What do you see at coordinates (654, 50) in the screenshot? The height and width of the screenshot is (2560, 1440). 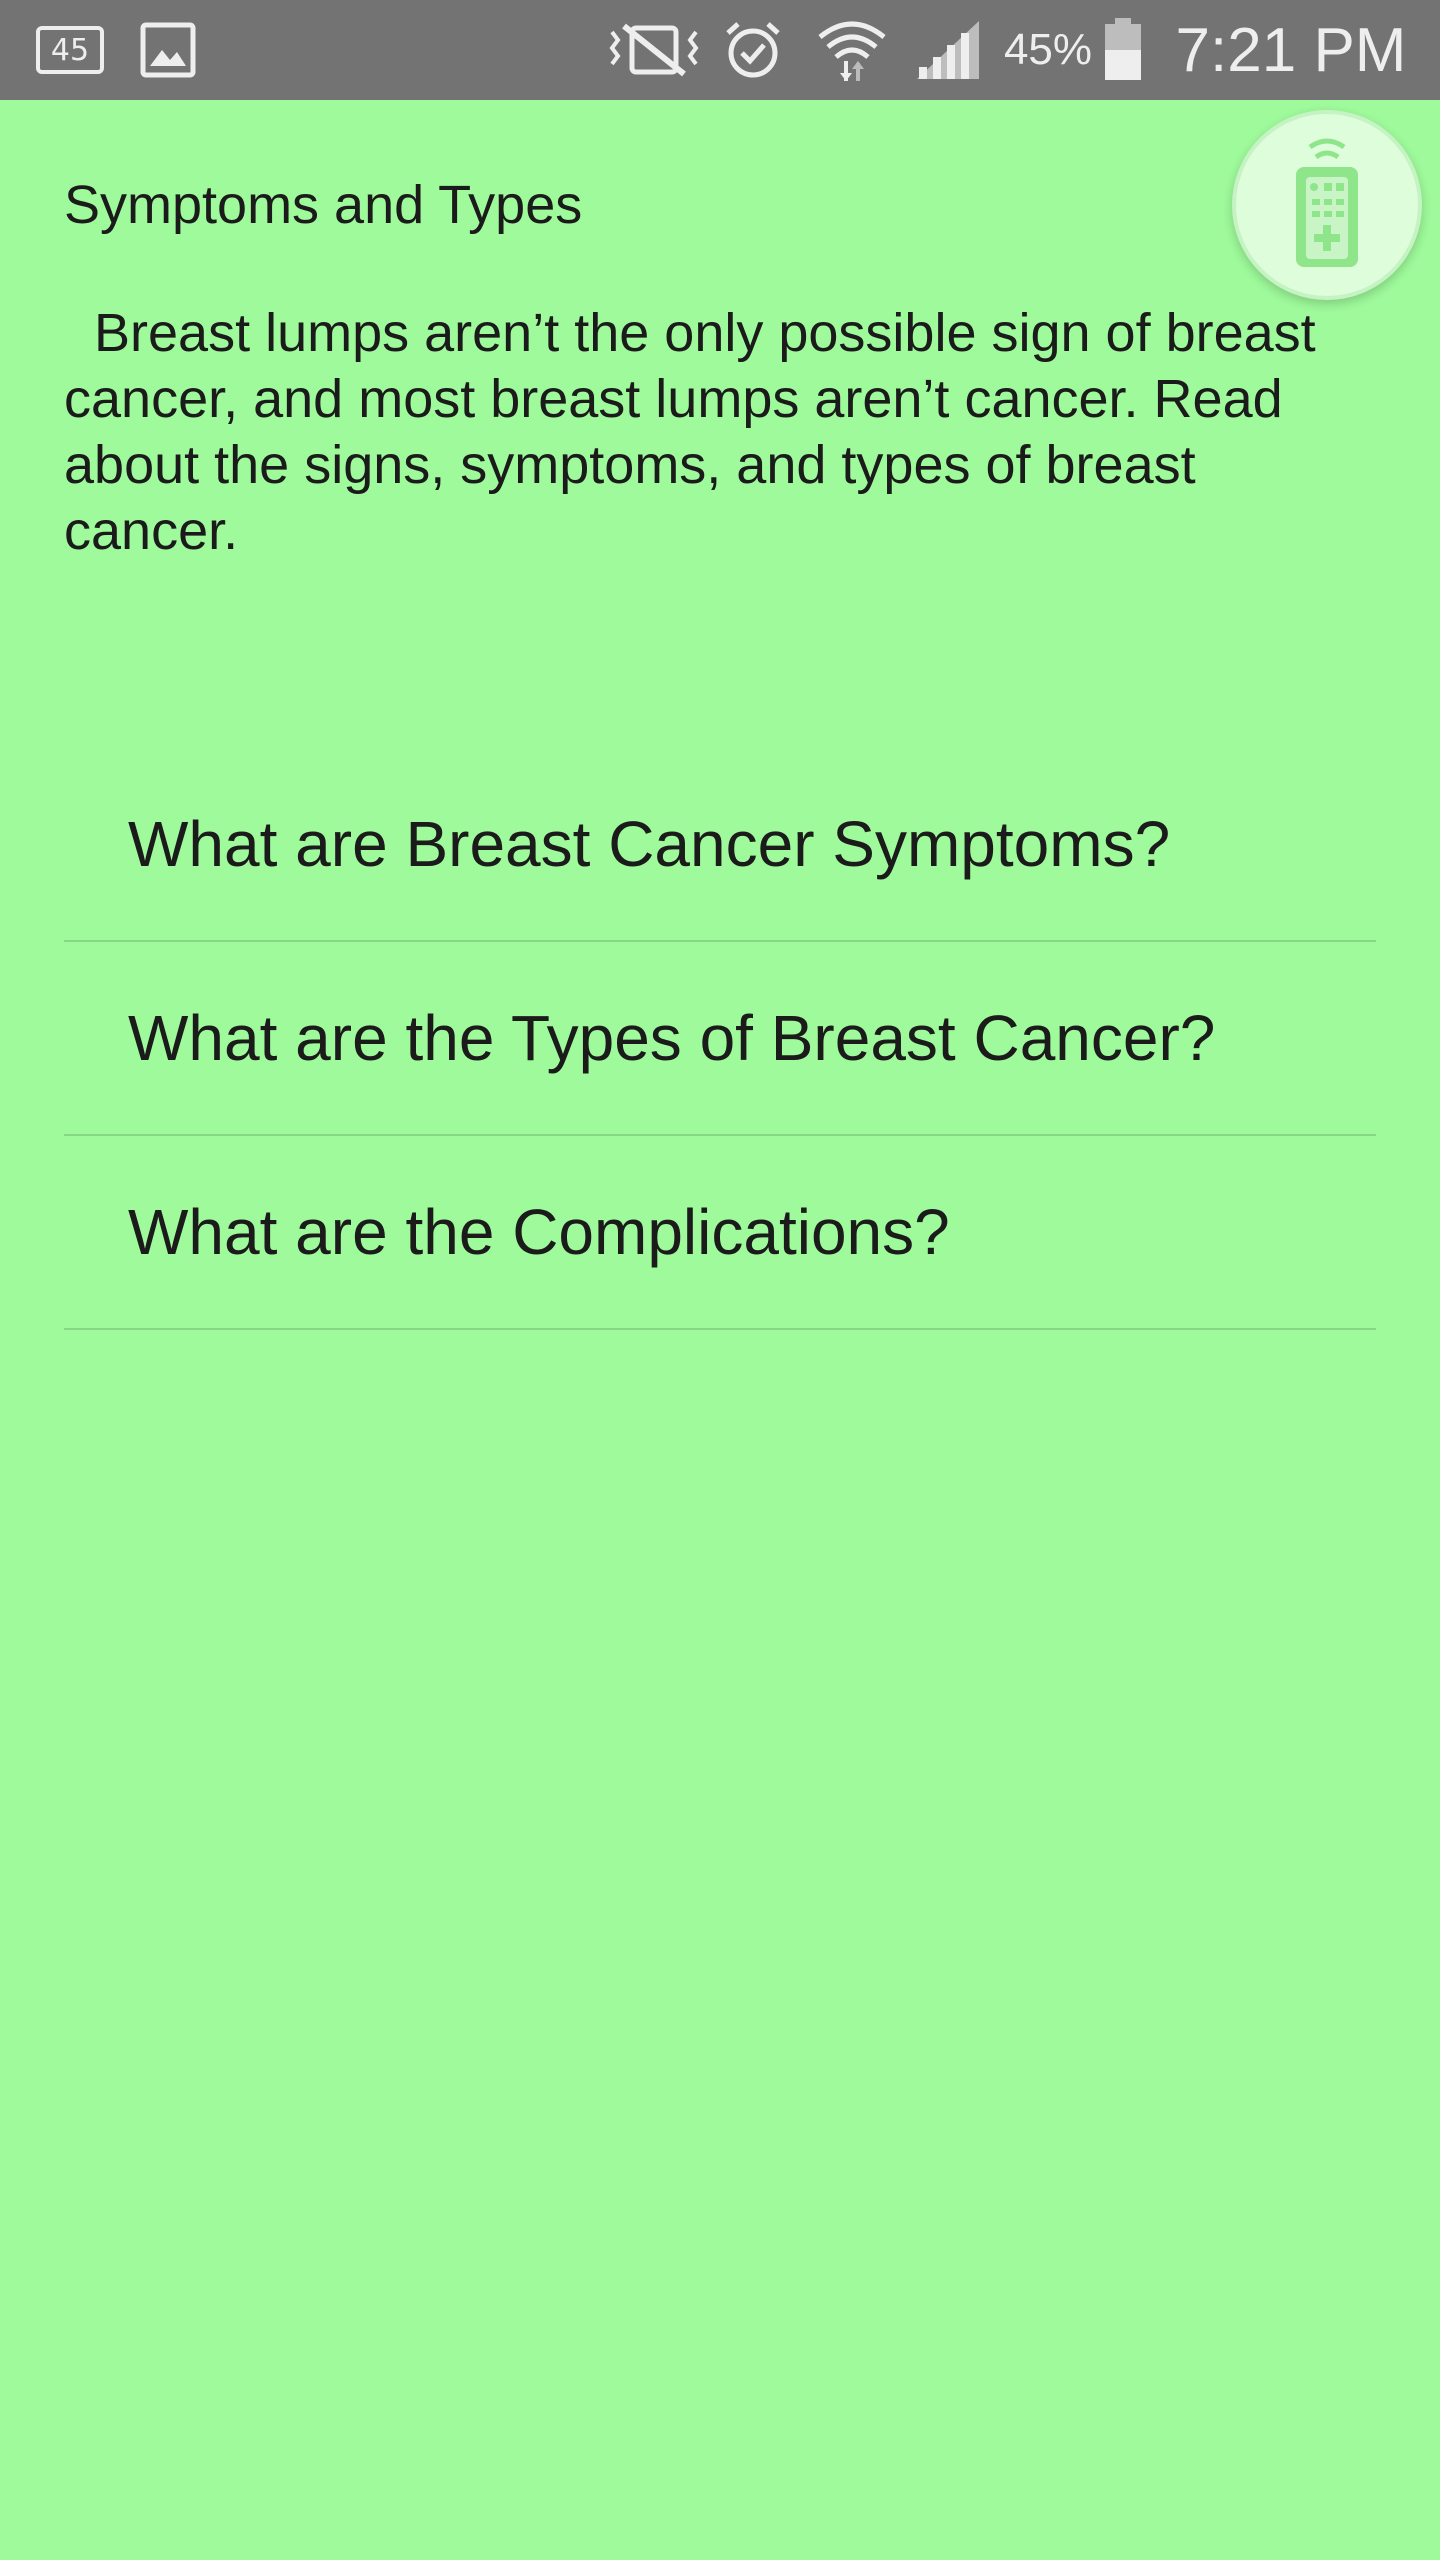 I see `vibrate-mute-icon` at bounding box center [654, 50].